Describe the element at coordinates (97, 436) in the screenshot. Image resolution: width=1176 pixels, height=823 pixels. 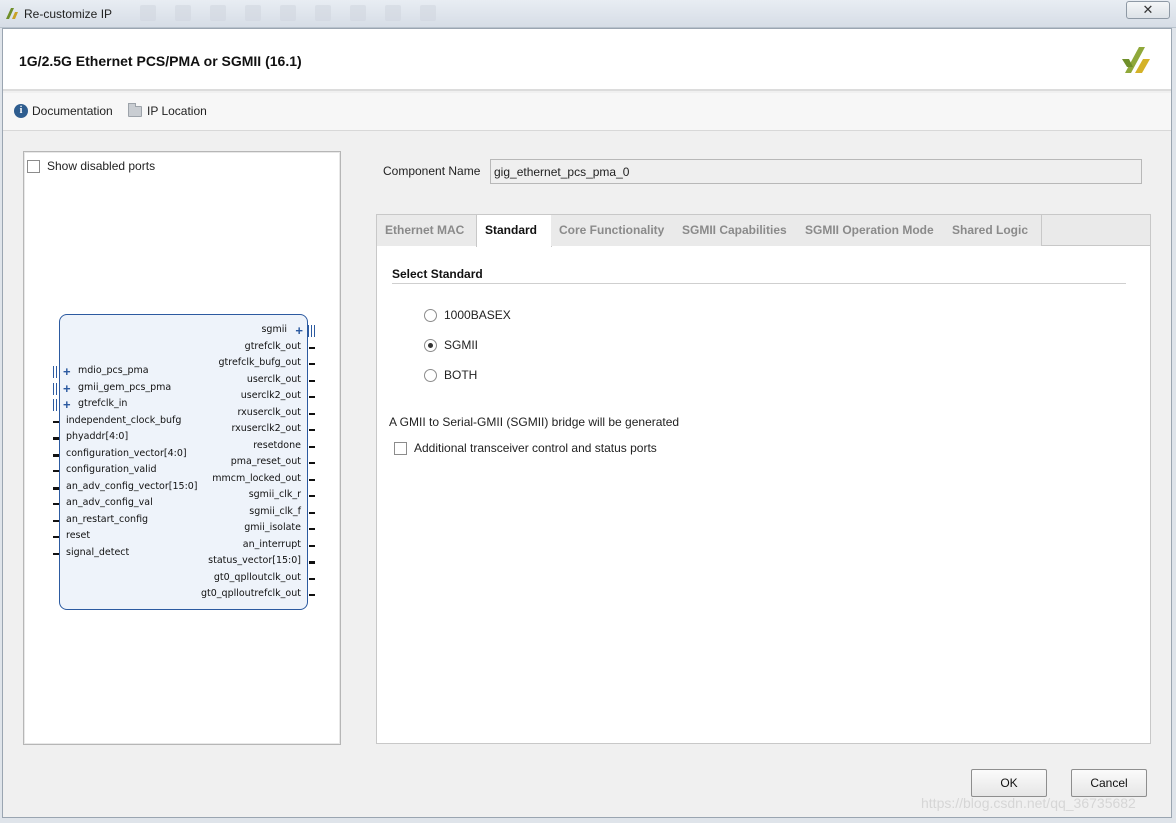
I see `port-label: phyaddr[4:0]` at that location.